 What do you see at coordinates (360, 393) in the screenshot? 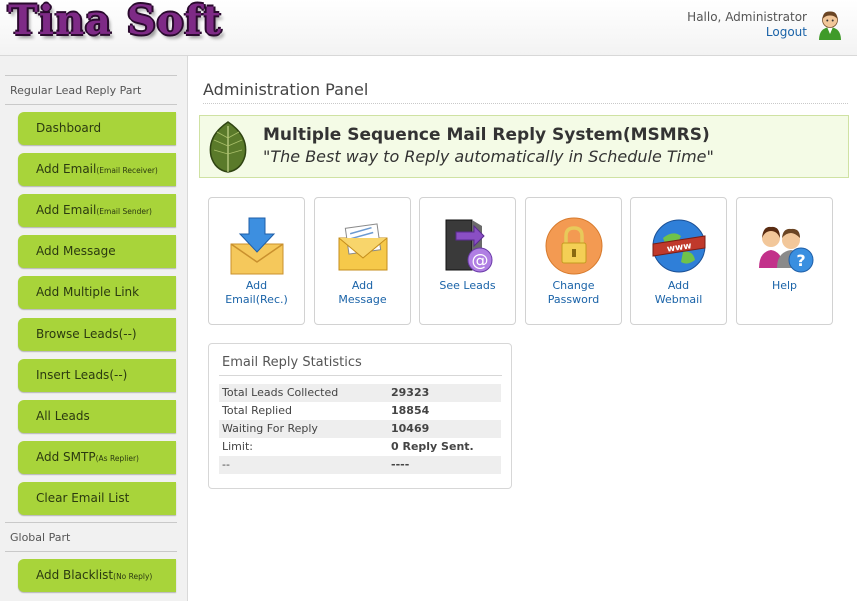
I see `stat-row: Total Leads Collected 29323` at bounding box center [360, 393].